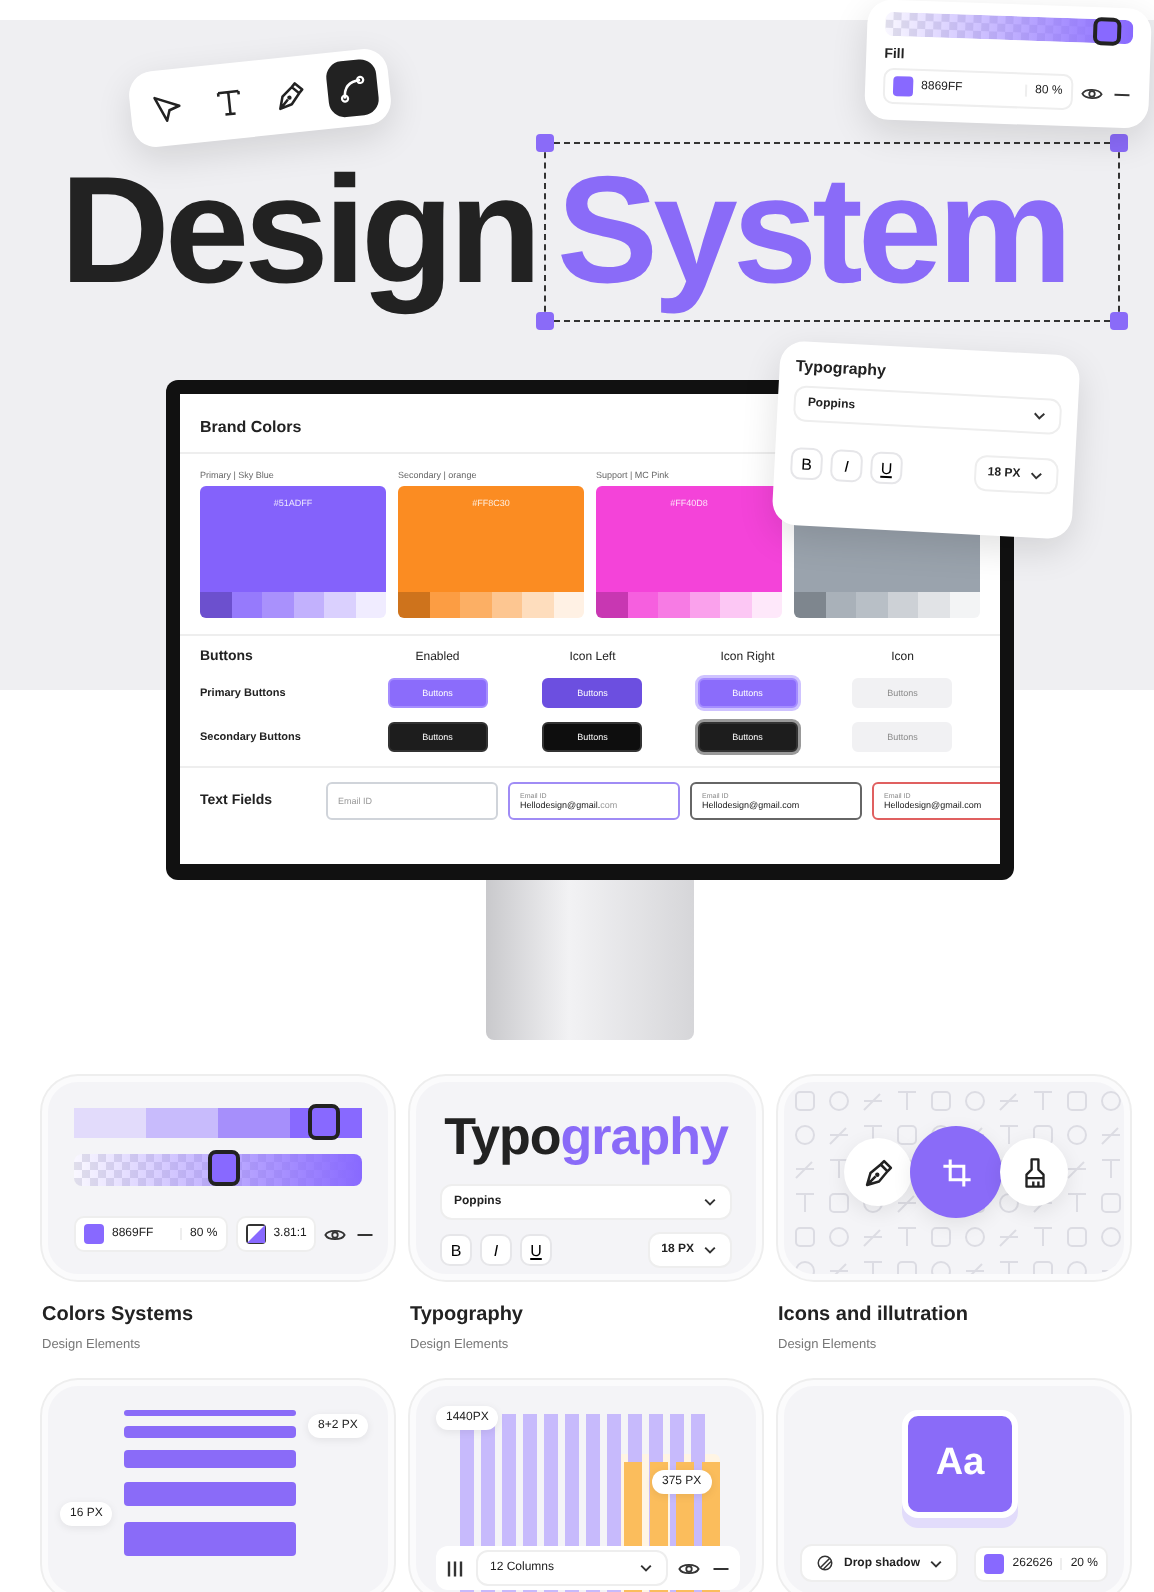 Image resolution: width=1154 pixels, height=1592 pixels. What do you see at coordinates (455, 1568) in the screenshot?
I see `columns-icon` at bounding box center [455, 1568].